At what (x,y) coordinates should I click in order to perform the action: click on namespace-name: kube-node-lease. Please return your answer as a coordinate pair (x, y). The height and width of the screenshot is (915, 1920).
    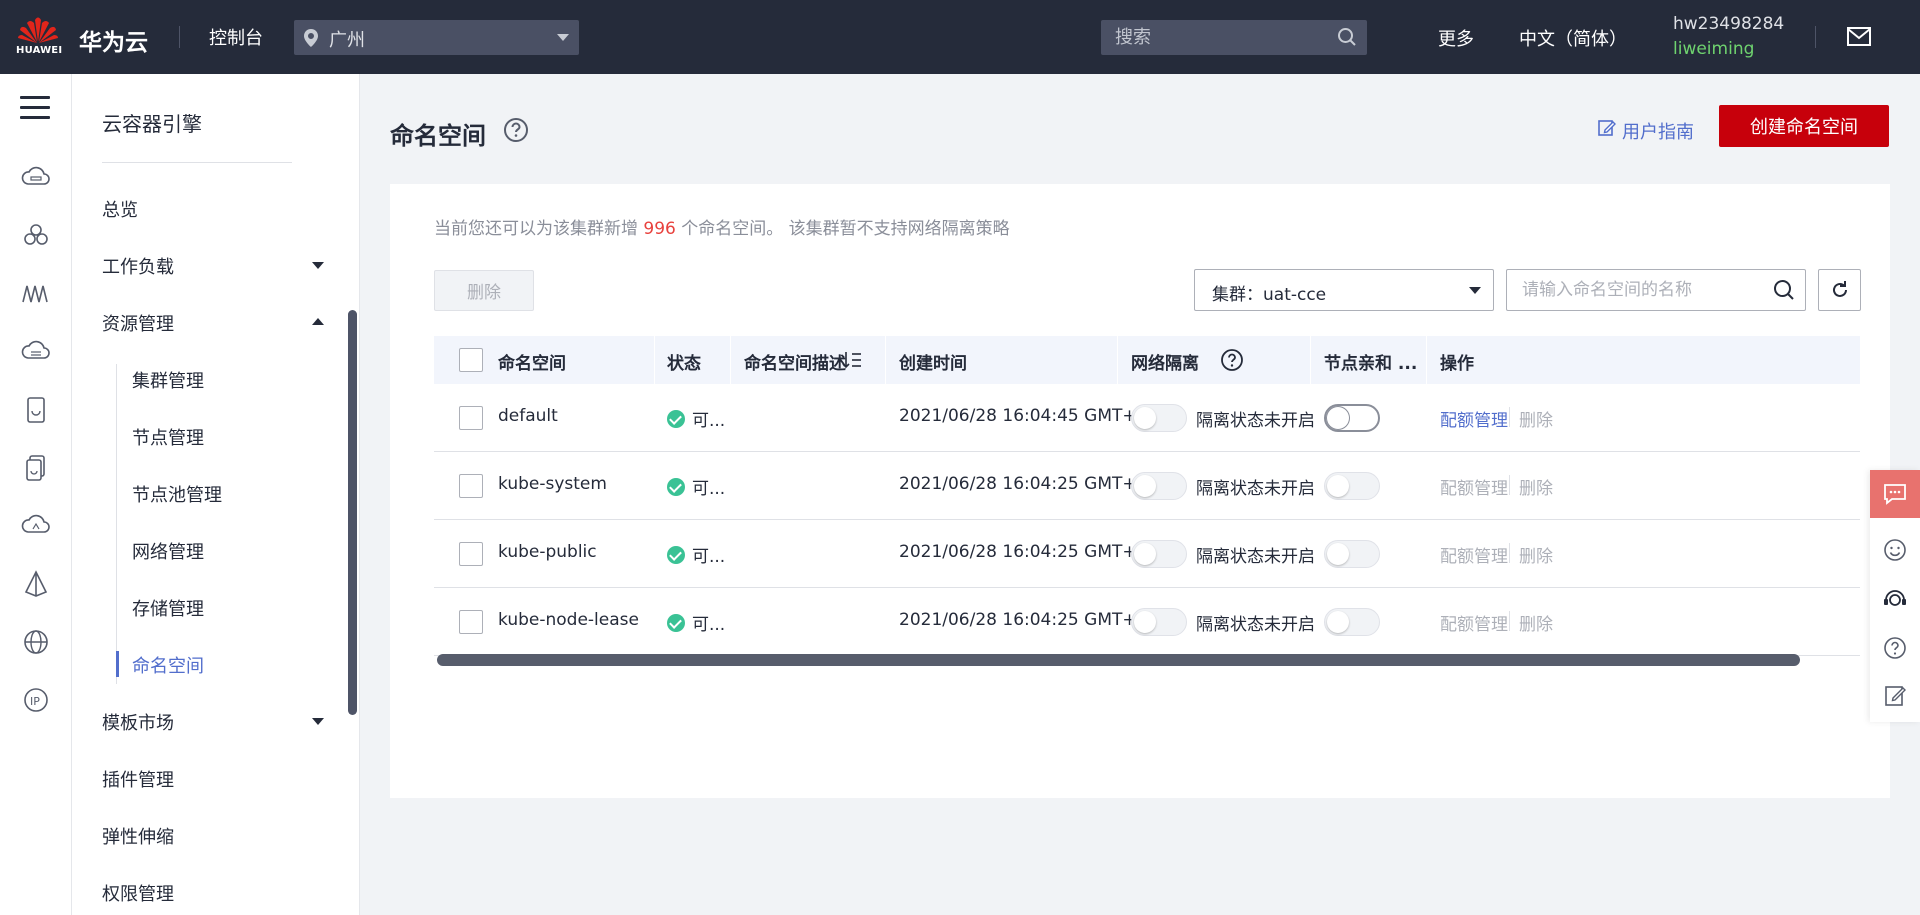
    Looking at the image, I should click on (568, 620).